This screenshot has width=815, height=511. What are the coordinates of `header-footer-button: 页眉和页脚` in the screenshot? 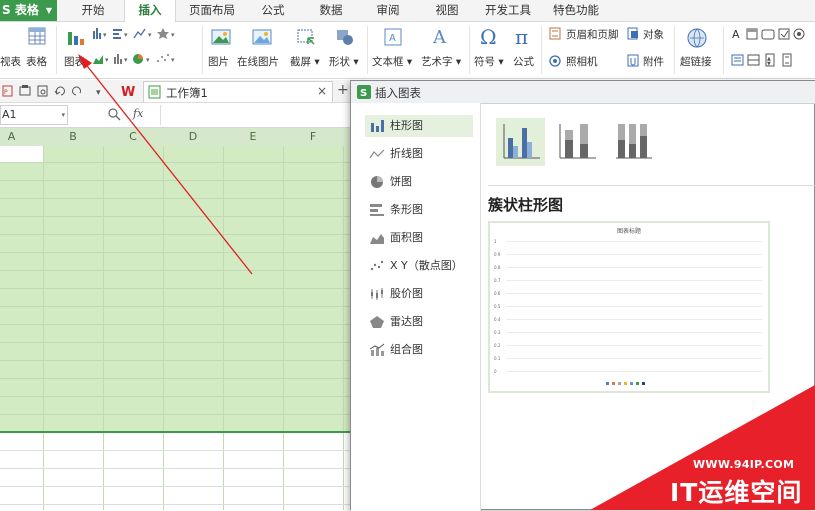 It's located at (592, 34).